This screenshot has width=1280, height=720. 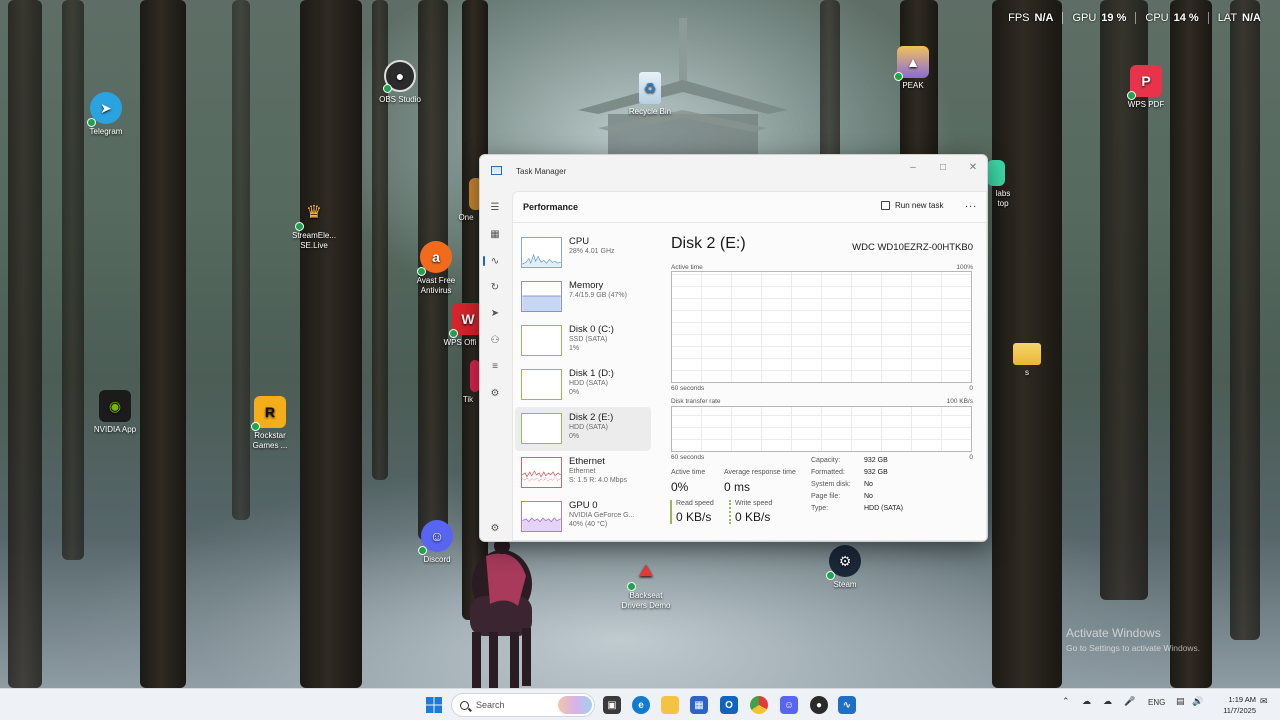 What do you see at coordinates (460, 325) in the screenshot?
I see `desktop-icon-wps-office: W WPS Offi` at bounding box center [460, 325].